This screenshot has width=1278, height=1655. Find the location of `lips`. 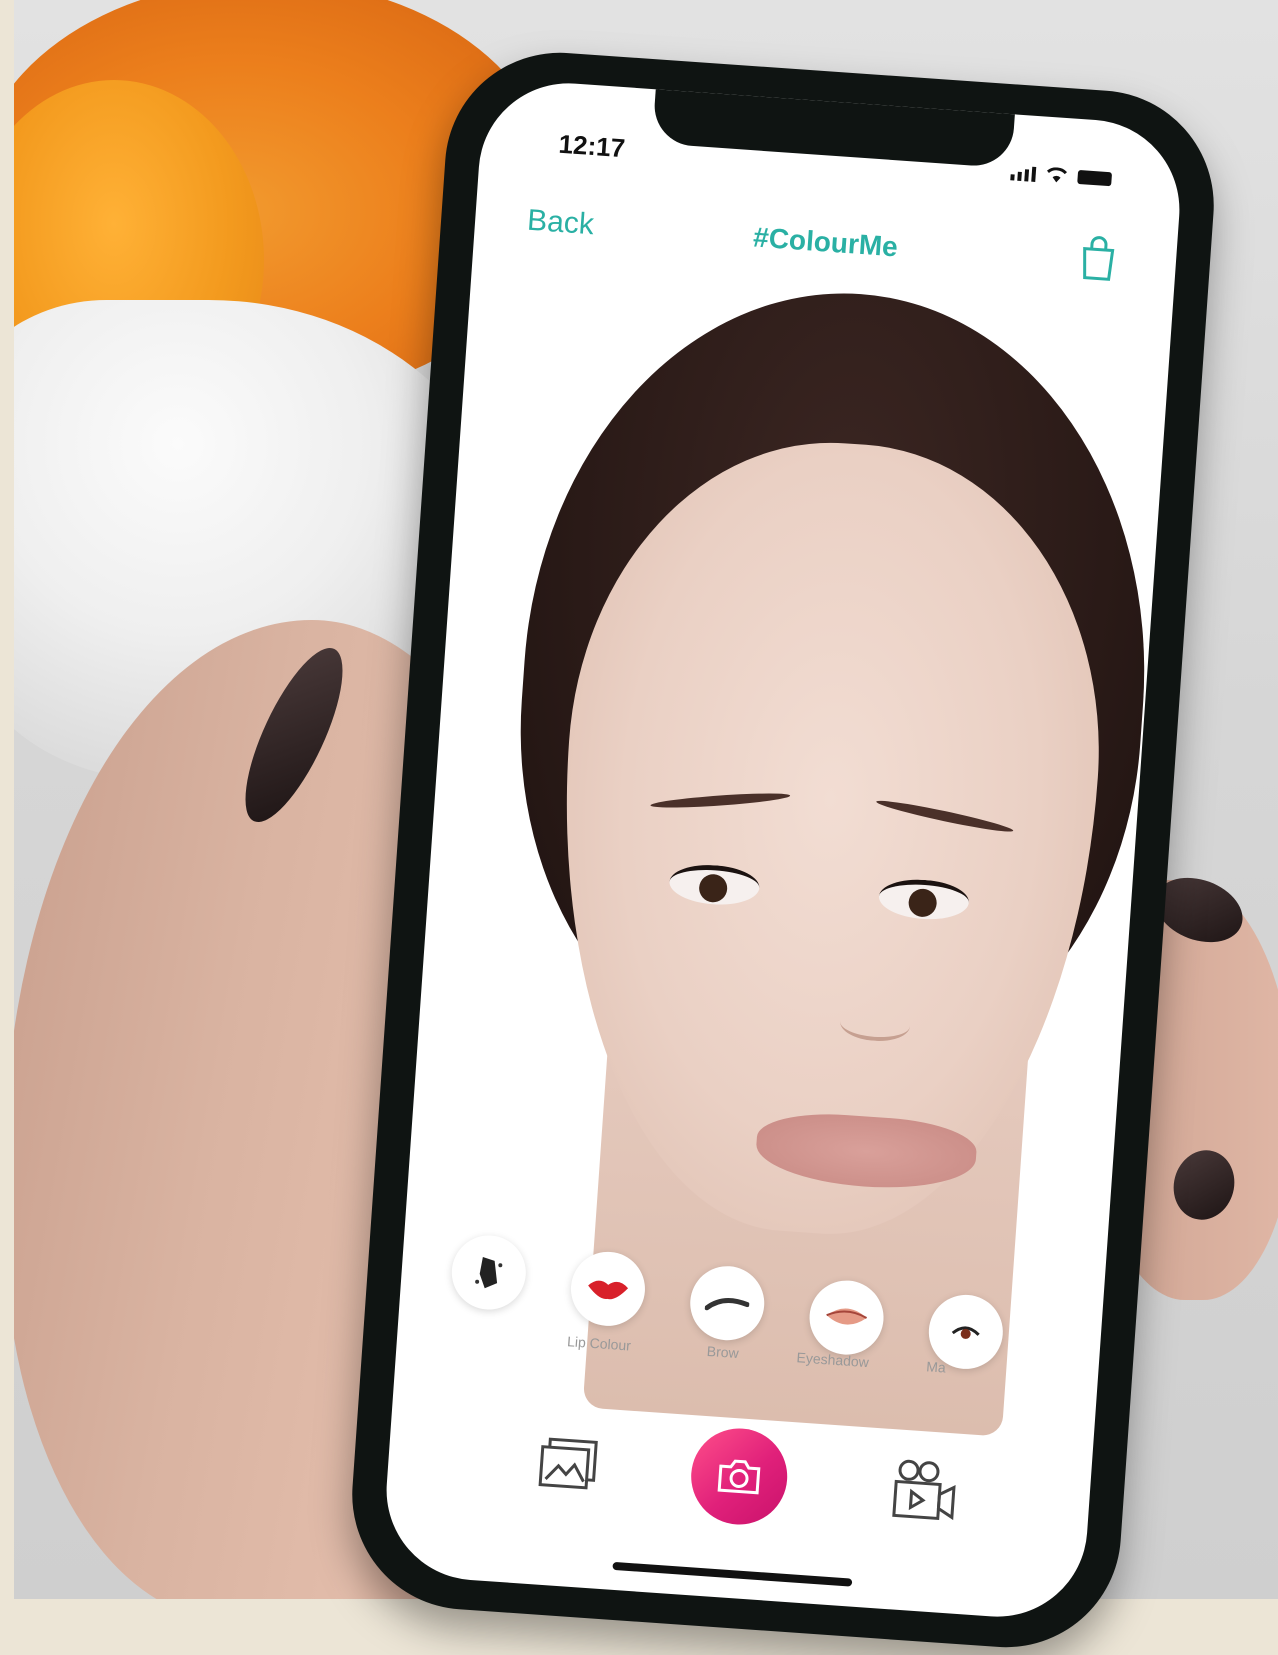

lips is located at coordinates (866, 1151).